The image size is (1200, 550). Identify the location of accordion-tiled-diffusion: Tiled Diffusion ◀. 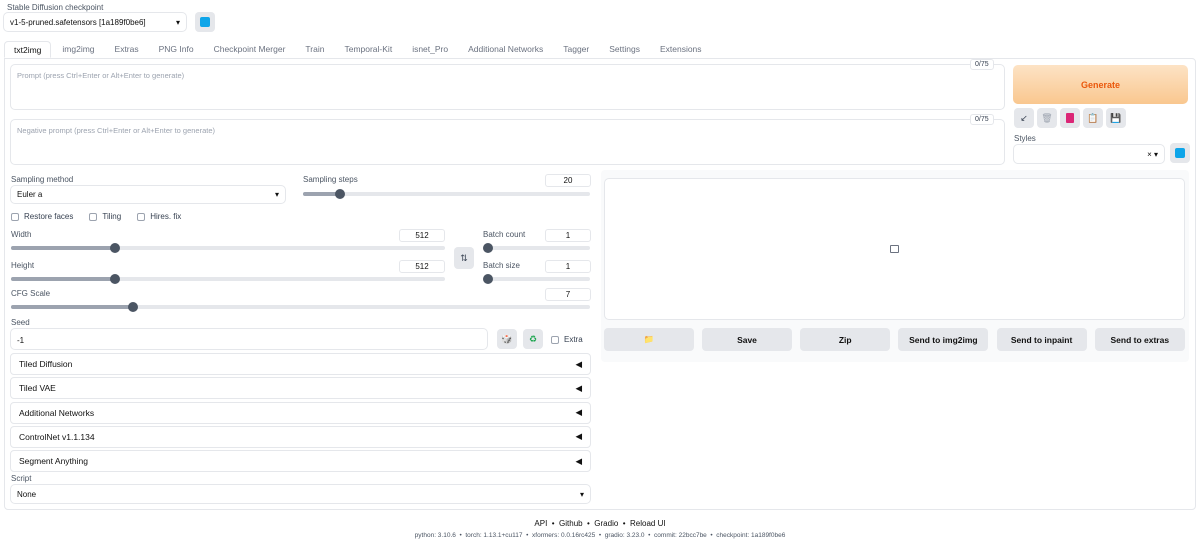
(300, 364).